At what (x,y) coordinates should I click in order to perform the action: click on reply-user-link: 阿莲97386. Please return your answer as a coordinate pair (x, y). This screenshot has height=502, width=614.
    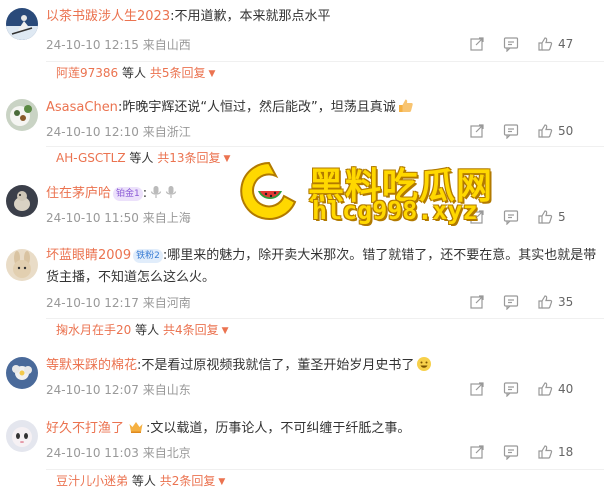
    Looking at the image, I should click on (87, 73).